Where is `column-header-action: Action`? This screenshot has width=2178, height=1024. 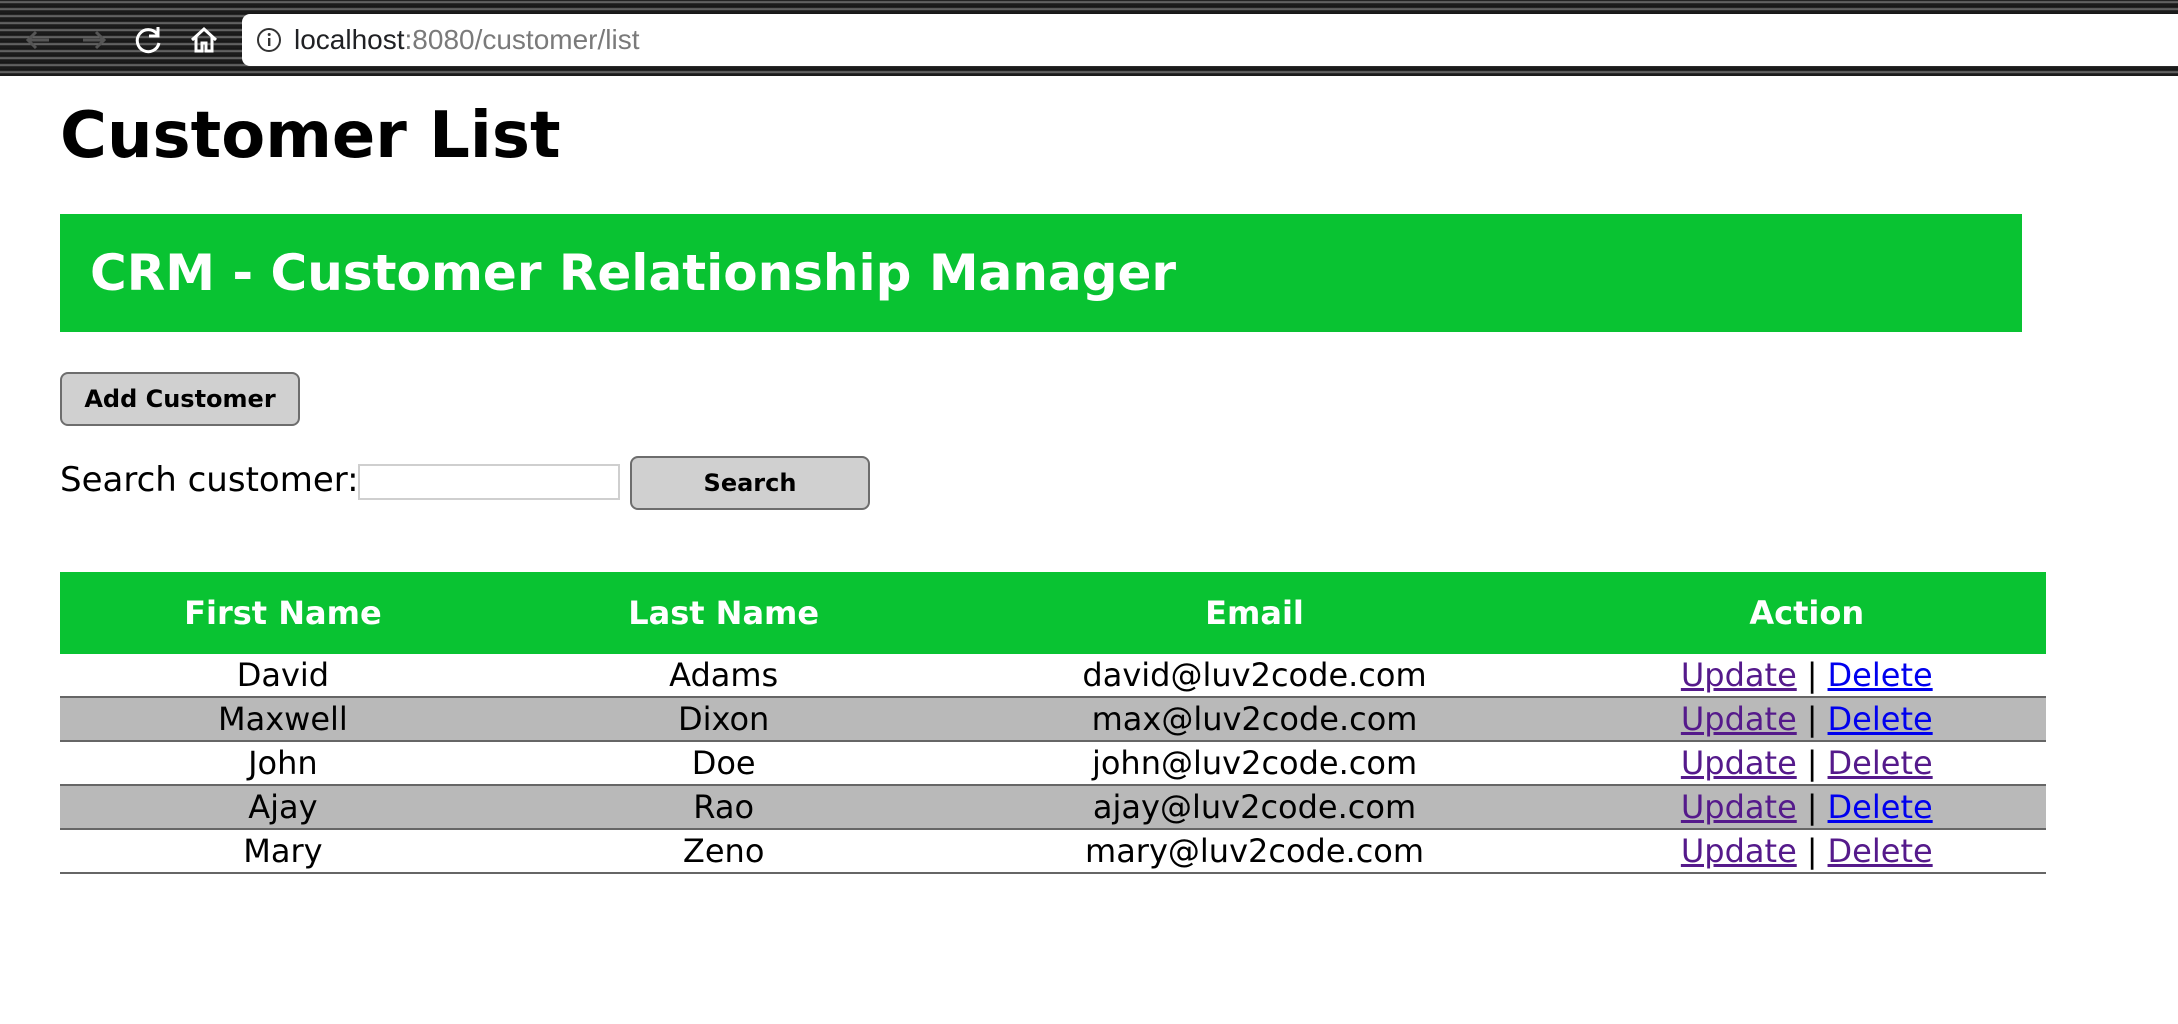
column-header-action: Action is located at coordinates (1806, 613).